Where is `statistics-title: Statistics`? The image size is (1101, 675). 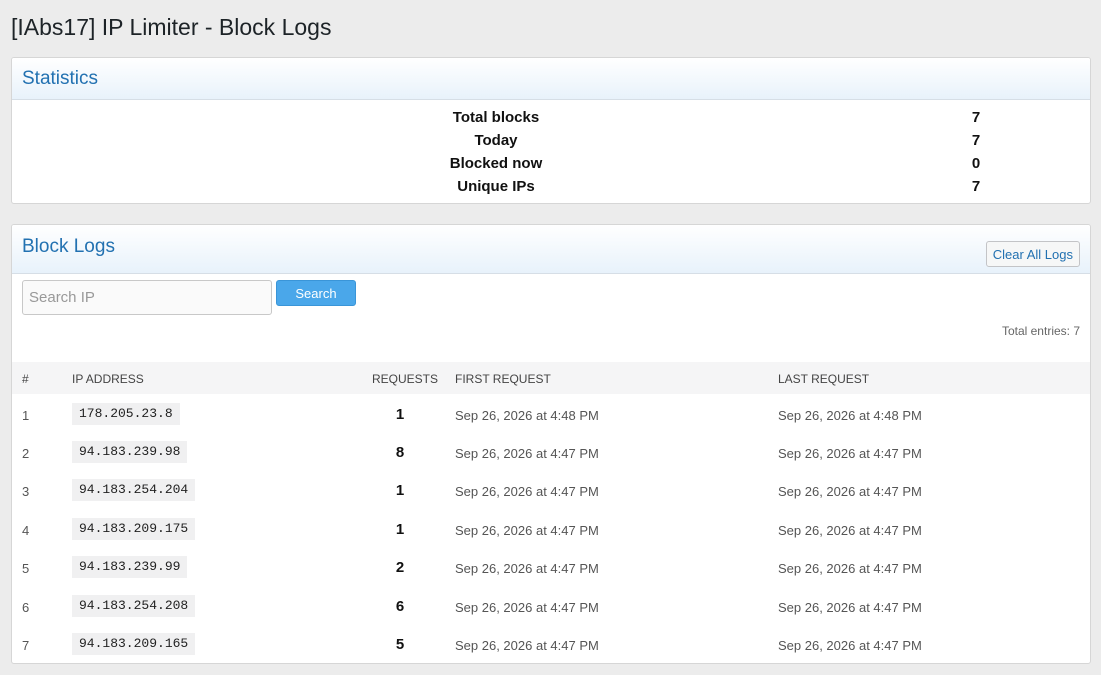 statistics-title: Statistics is located at coordinates (60, 78).